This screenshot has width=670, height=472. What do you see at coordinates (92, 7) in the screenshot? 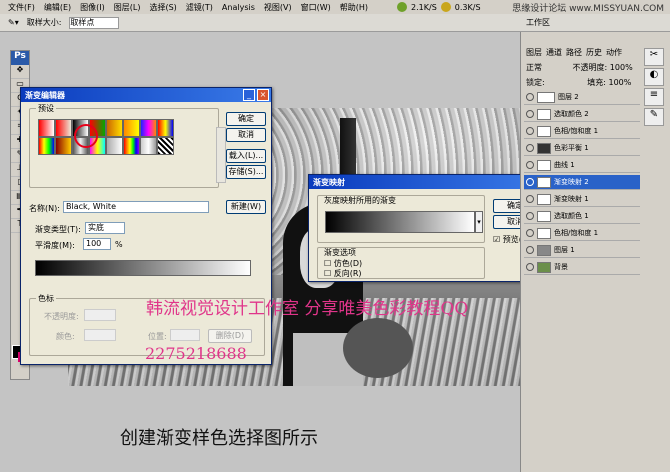
I see `menu-image: 图像(I)` at bounding box center [92, 7].